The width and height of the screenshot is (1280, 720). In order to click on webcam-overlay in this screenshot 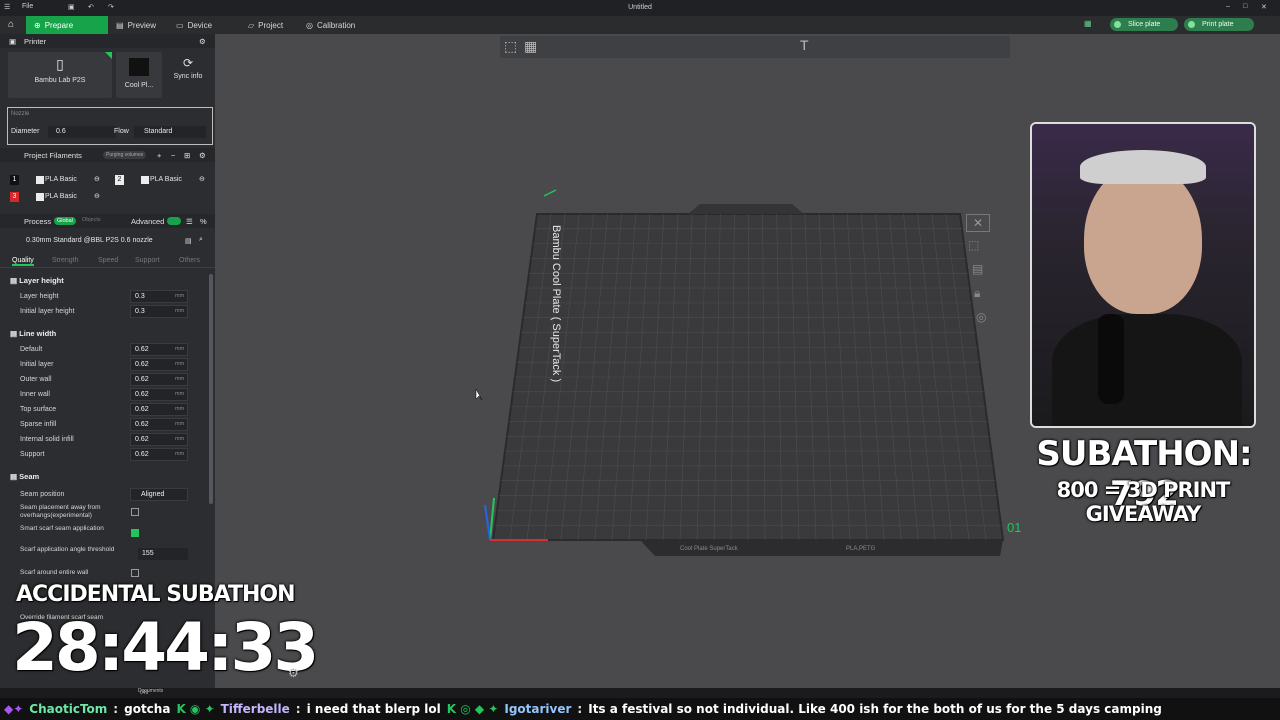, I will do `click(1143, 275)`.